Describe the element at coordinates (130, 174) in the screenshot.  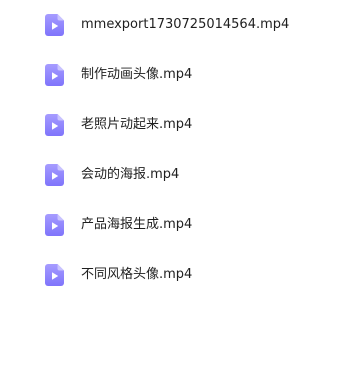
I see `file-name: 会动的海报.mp4` at that location.